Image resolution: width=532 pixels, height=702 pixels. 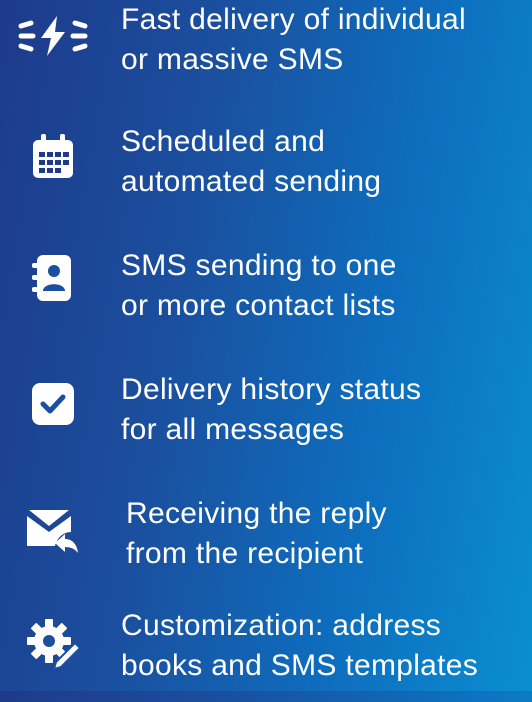 What do you see at coordinates (271, 410) in the screenshot?
I see `feature-text: Delivery history status for all messages` at bounding box center [271, 410].